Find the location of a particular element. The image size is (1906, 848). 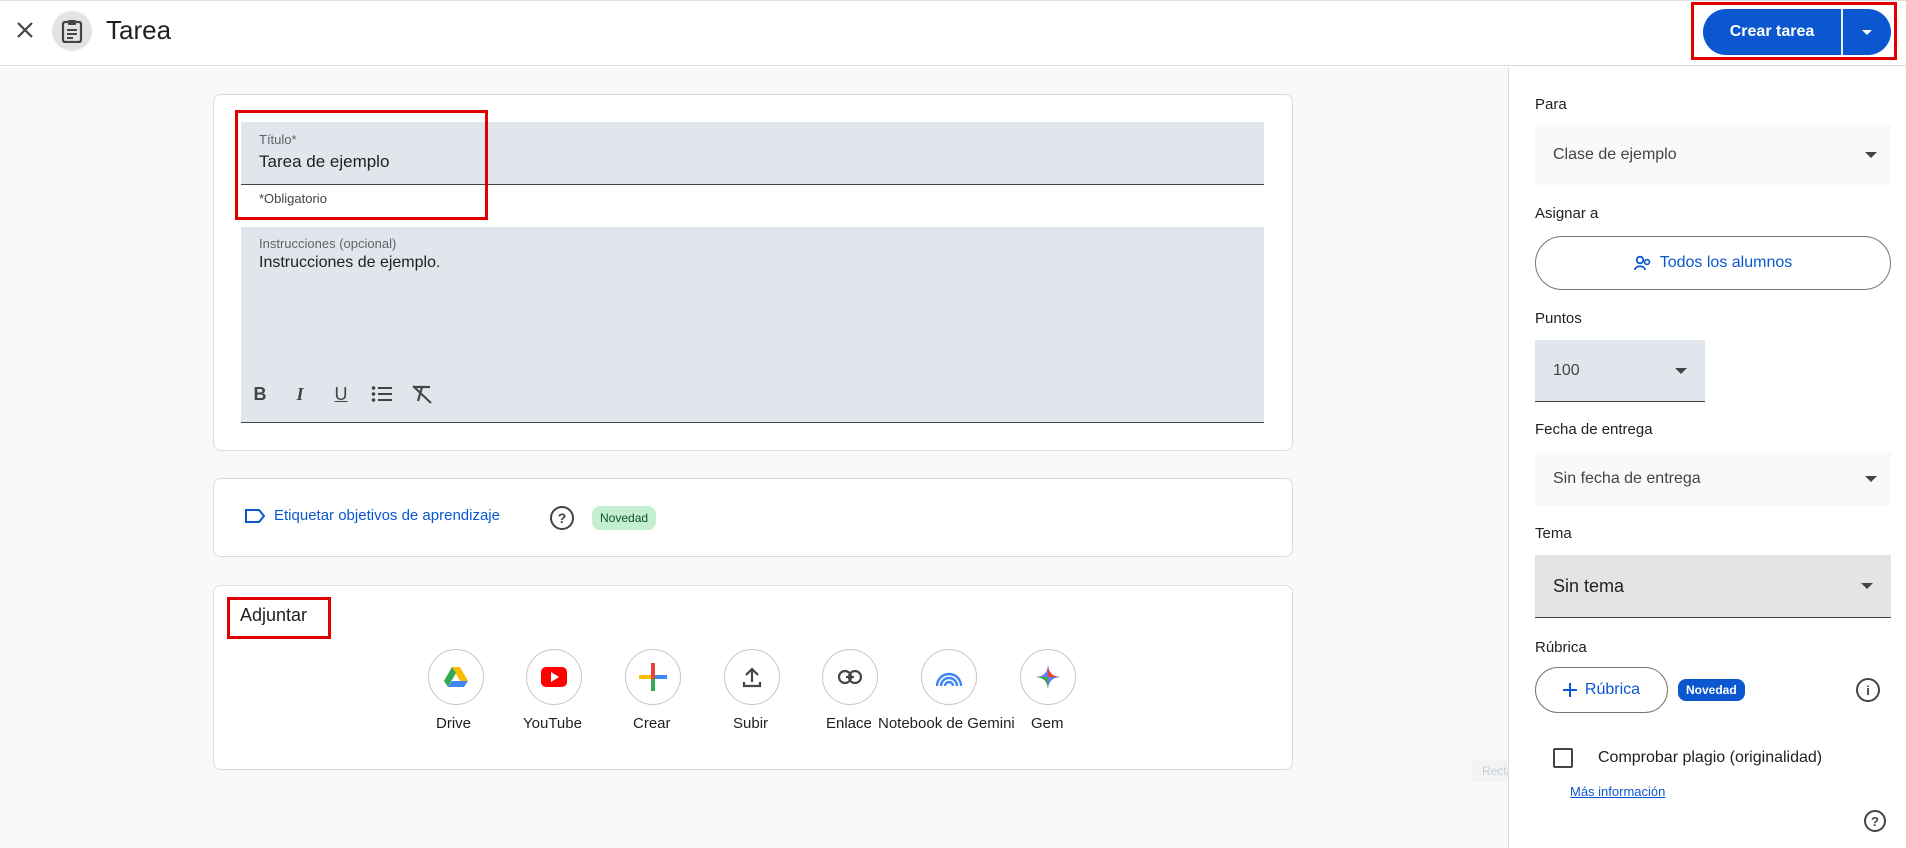

attach-link-button is located at coordinates (850, 677).